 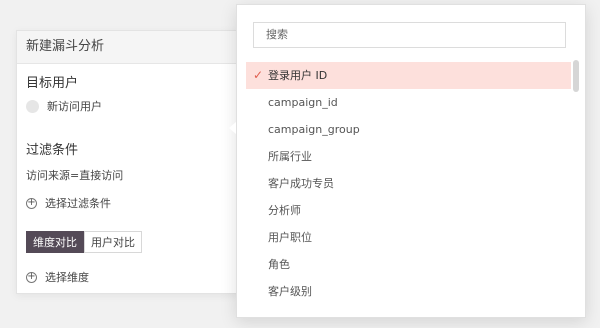 What do you see at coordinates (279, 264) in the screenshot?
I see `list-item-label: 角色` at bounding box center [279, 264].